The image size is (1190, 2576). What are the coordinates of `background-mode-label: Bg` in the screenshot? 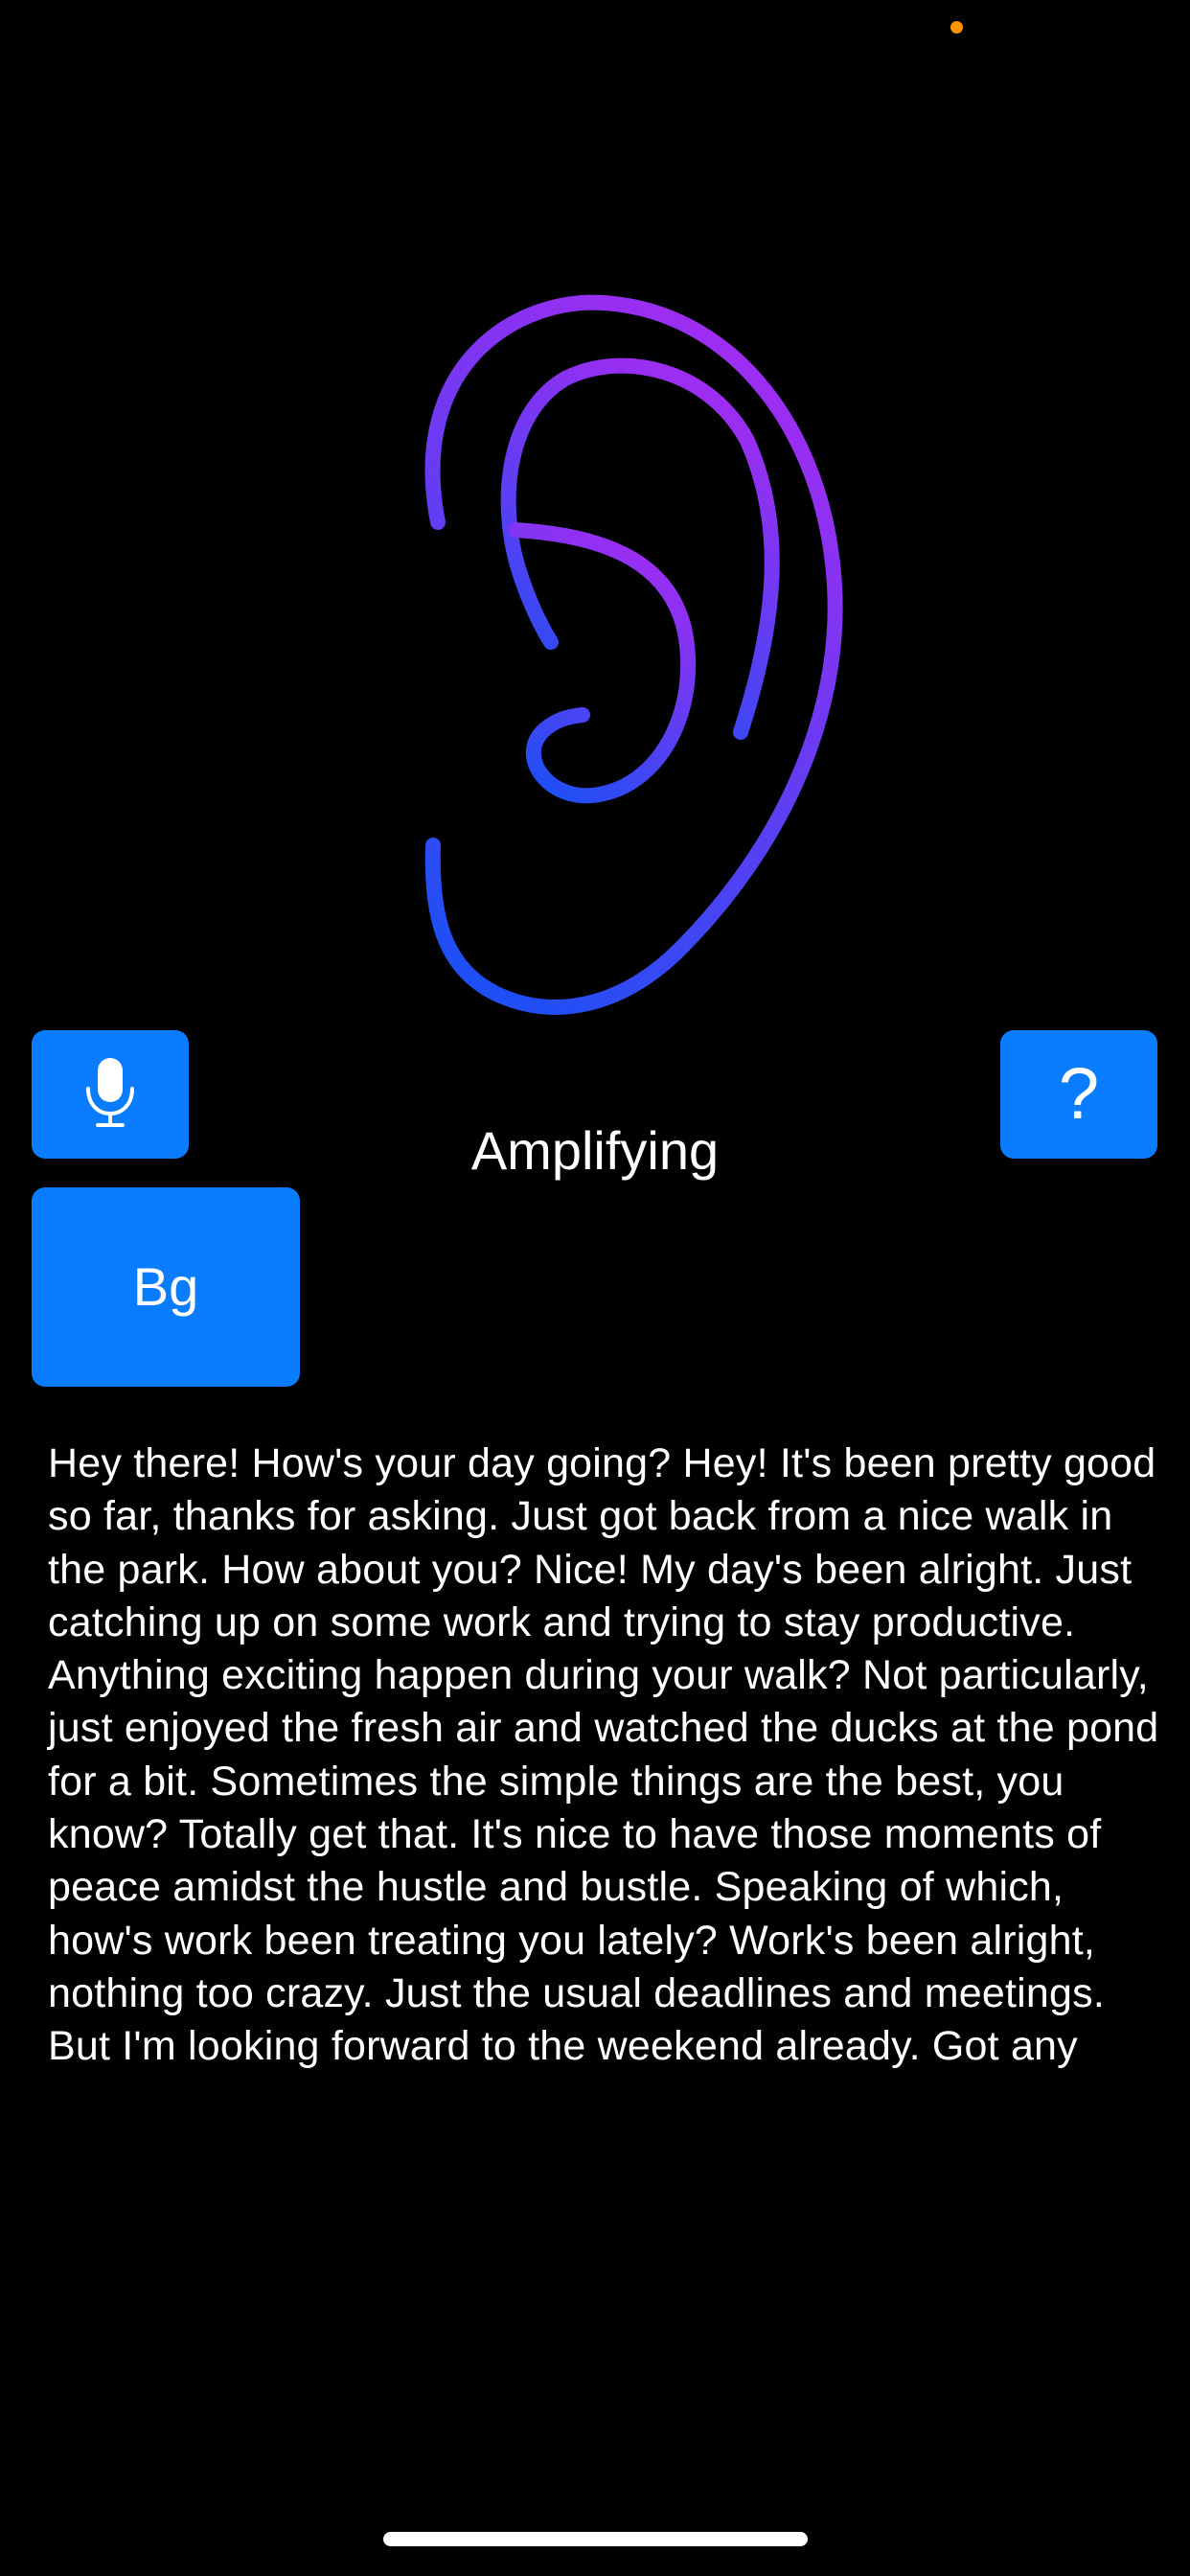 It's located at (166, 1286).